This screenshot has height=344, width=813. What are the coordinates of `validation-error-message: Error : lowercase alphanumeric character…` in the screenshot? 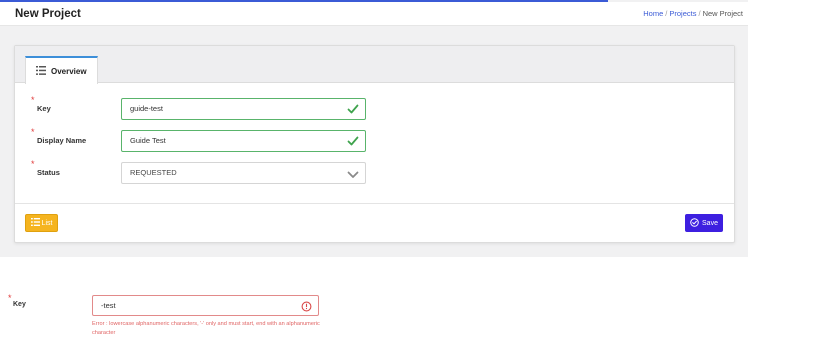 It's located at (206, 328).